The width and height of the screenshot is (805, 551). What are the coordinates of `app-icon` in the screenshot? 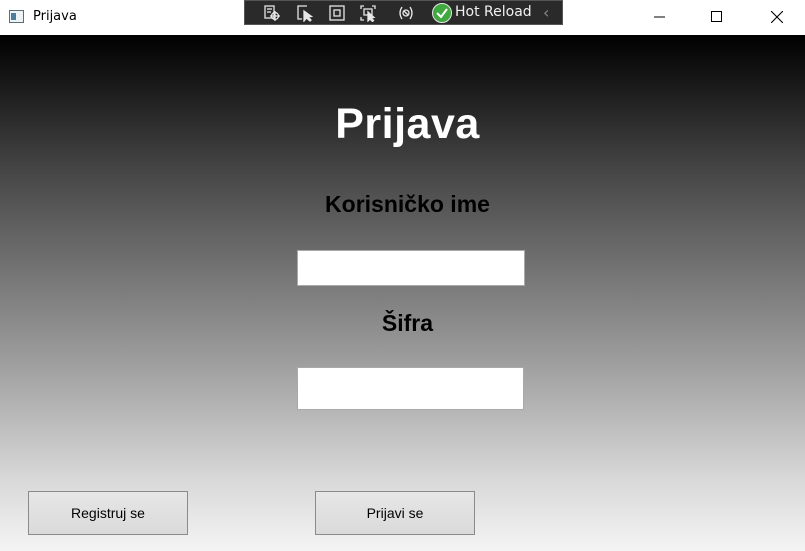 It's located at (16, 16).